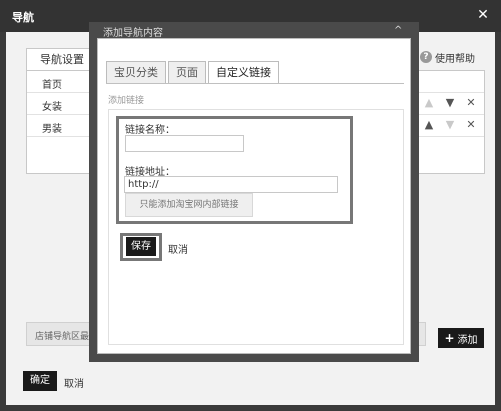 The image size is (501, 411). I want to click on dialog-tabs: 宝贝分类 页面 自定义链接, so click(192, 72).